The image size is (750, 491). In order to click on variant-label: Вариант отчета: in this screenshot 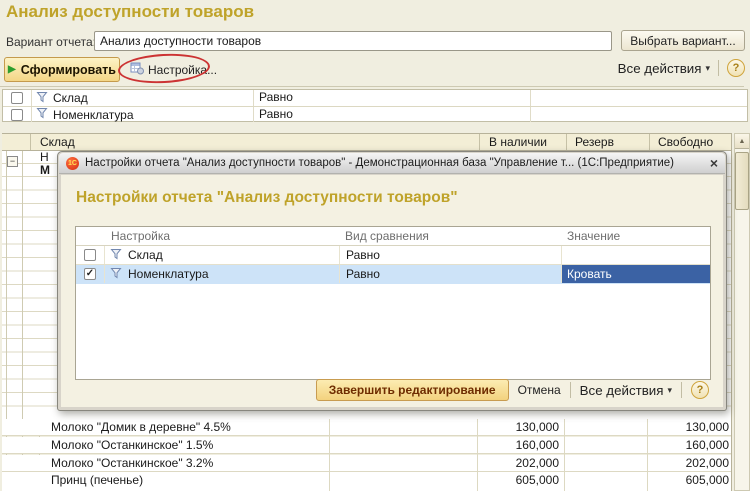, I will do `click(51, 42)`.